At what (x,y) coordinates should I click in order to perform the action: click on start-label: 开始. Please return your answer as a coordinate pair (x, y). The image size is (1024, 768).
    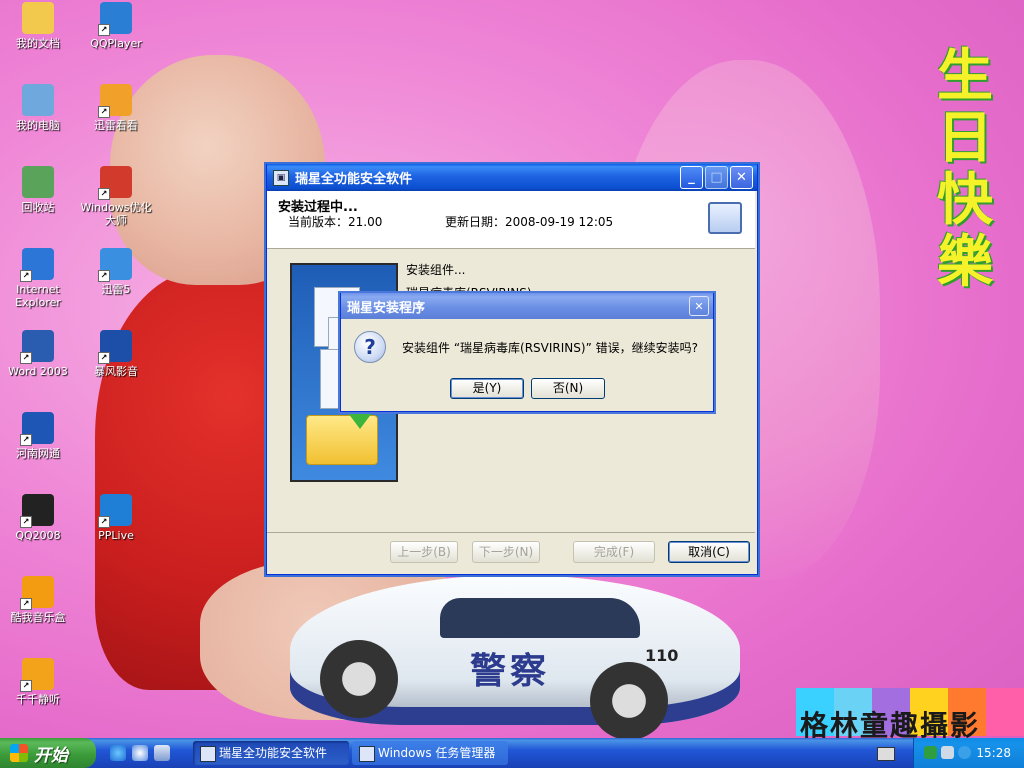
    Looking at the image, I should click on (51, 755).